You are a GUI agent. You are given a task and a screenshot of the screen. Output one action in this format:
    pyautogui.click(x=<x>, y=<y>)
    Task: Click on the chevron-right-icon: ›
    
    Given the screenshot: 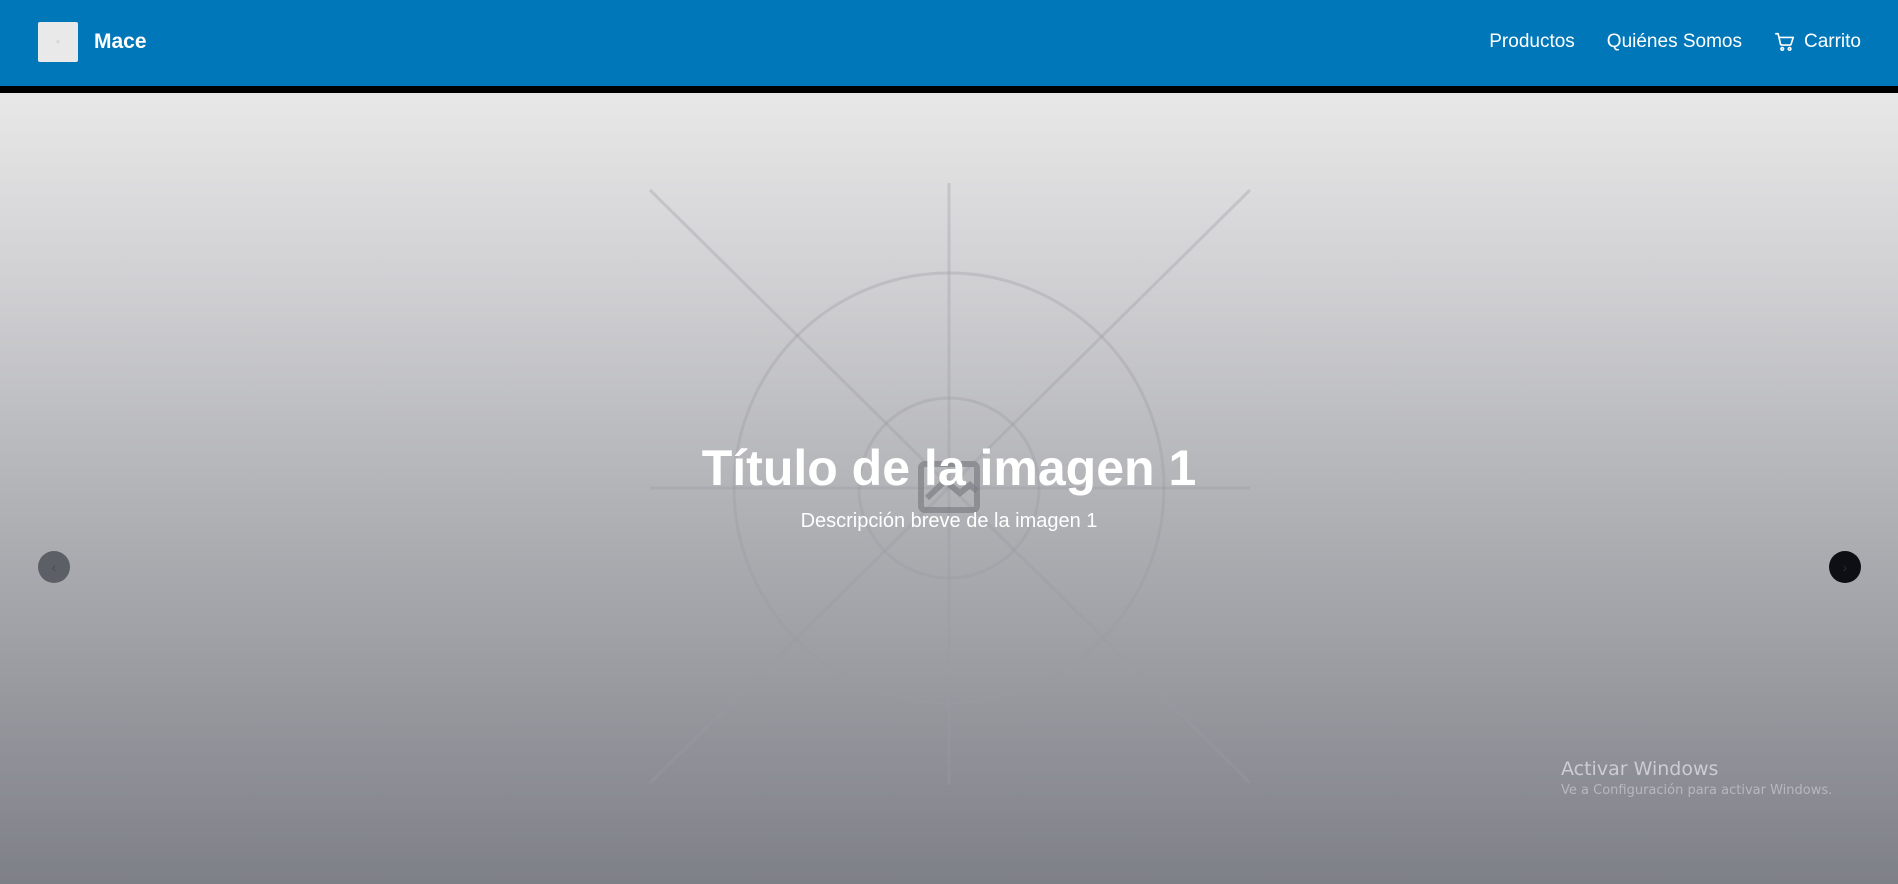 What is the action you would take?
    pyautogui.click(x=1845, y=567)
    